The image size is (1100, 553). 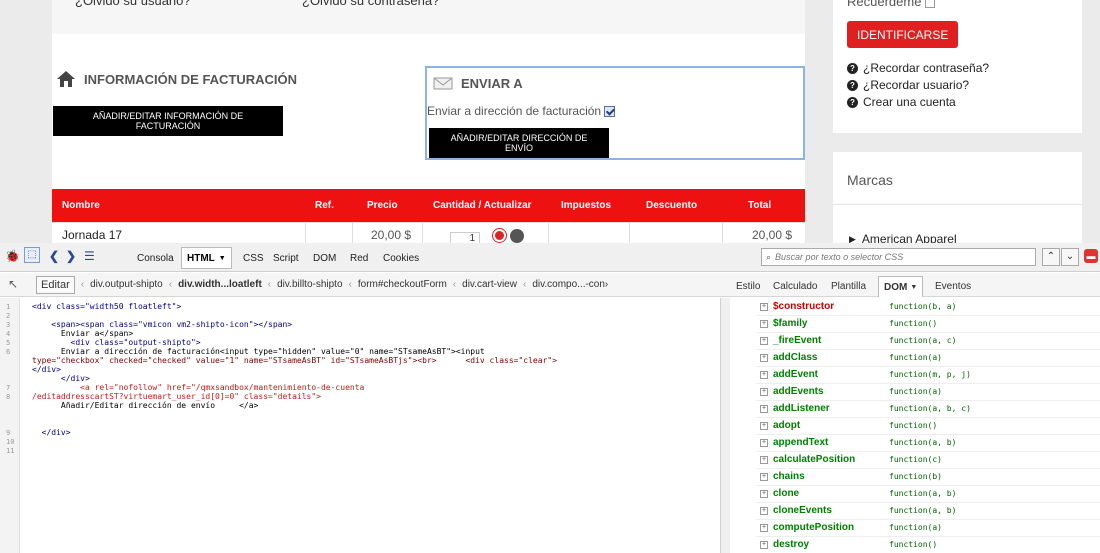 I want to click on remove-icon, so click(x=499, y=235).